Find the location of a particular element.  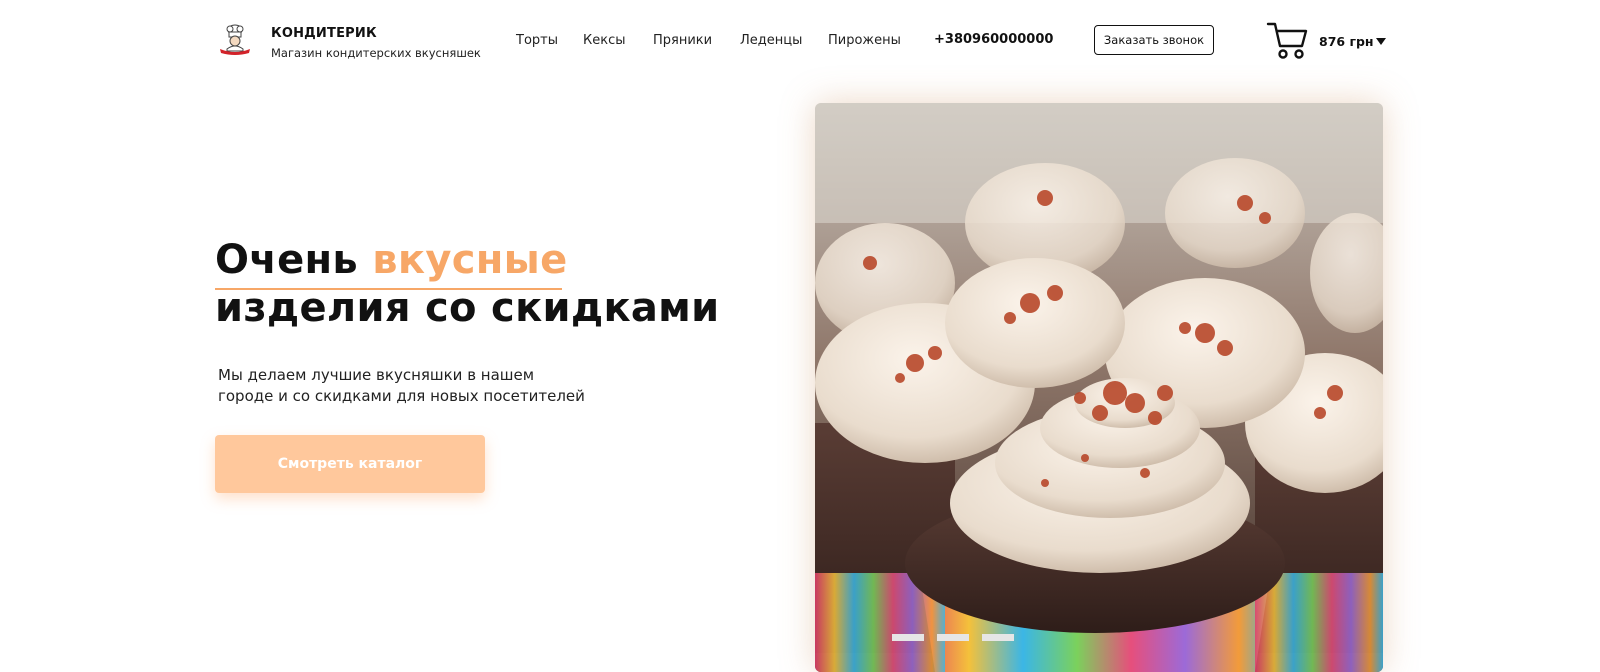

hero-title-word: Очень is located at coordinates (287, 260).